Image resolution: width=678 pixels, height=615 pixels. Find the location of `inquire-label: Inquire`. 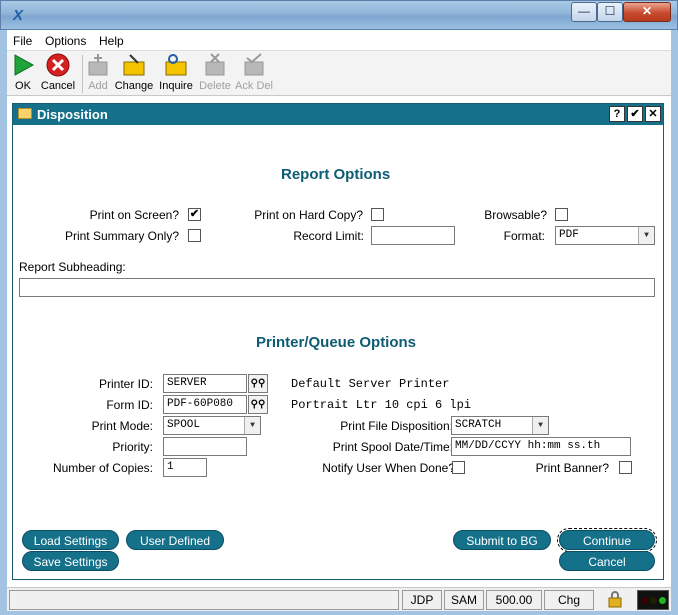

inquire-label: Inquire is located at coordinates (176, 86).